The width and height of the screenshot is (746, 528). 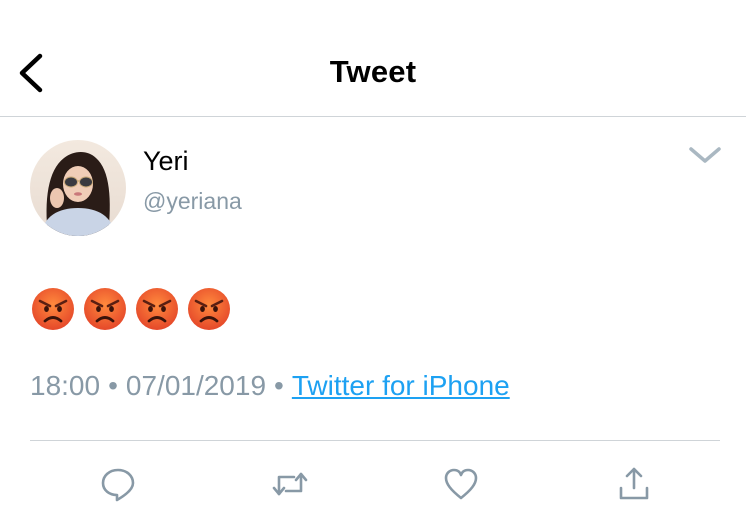 I want to click on retweet-icon, so click(x=290, y=484).